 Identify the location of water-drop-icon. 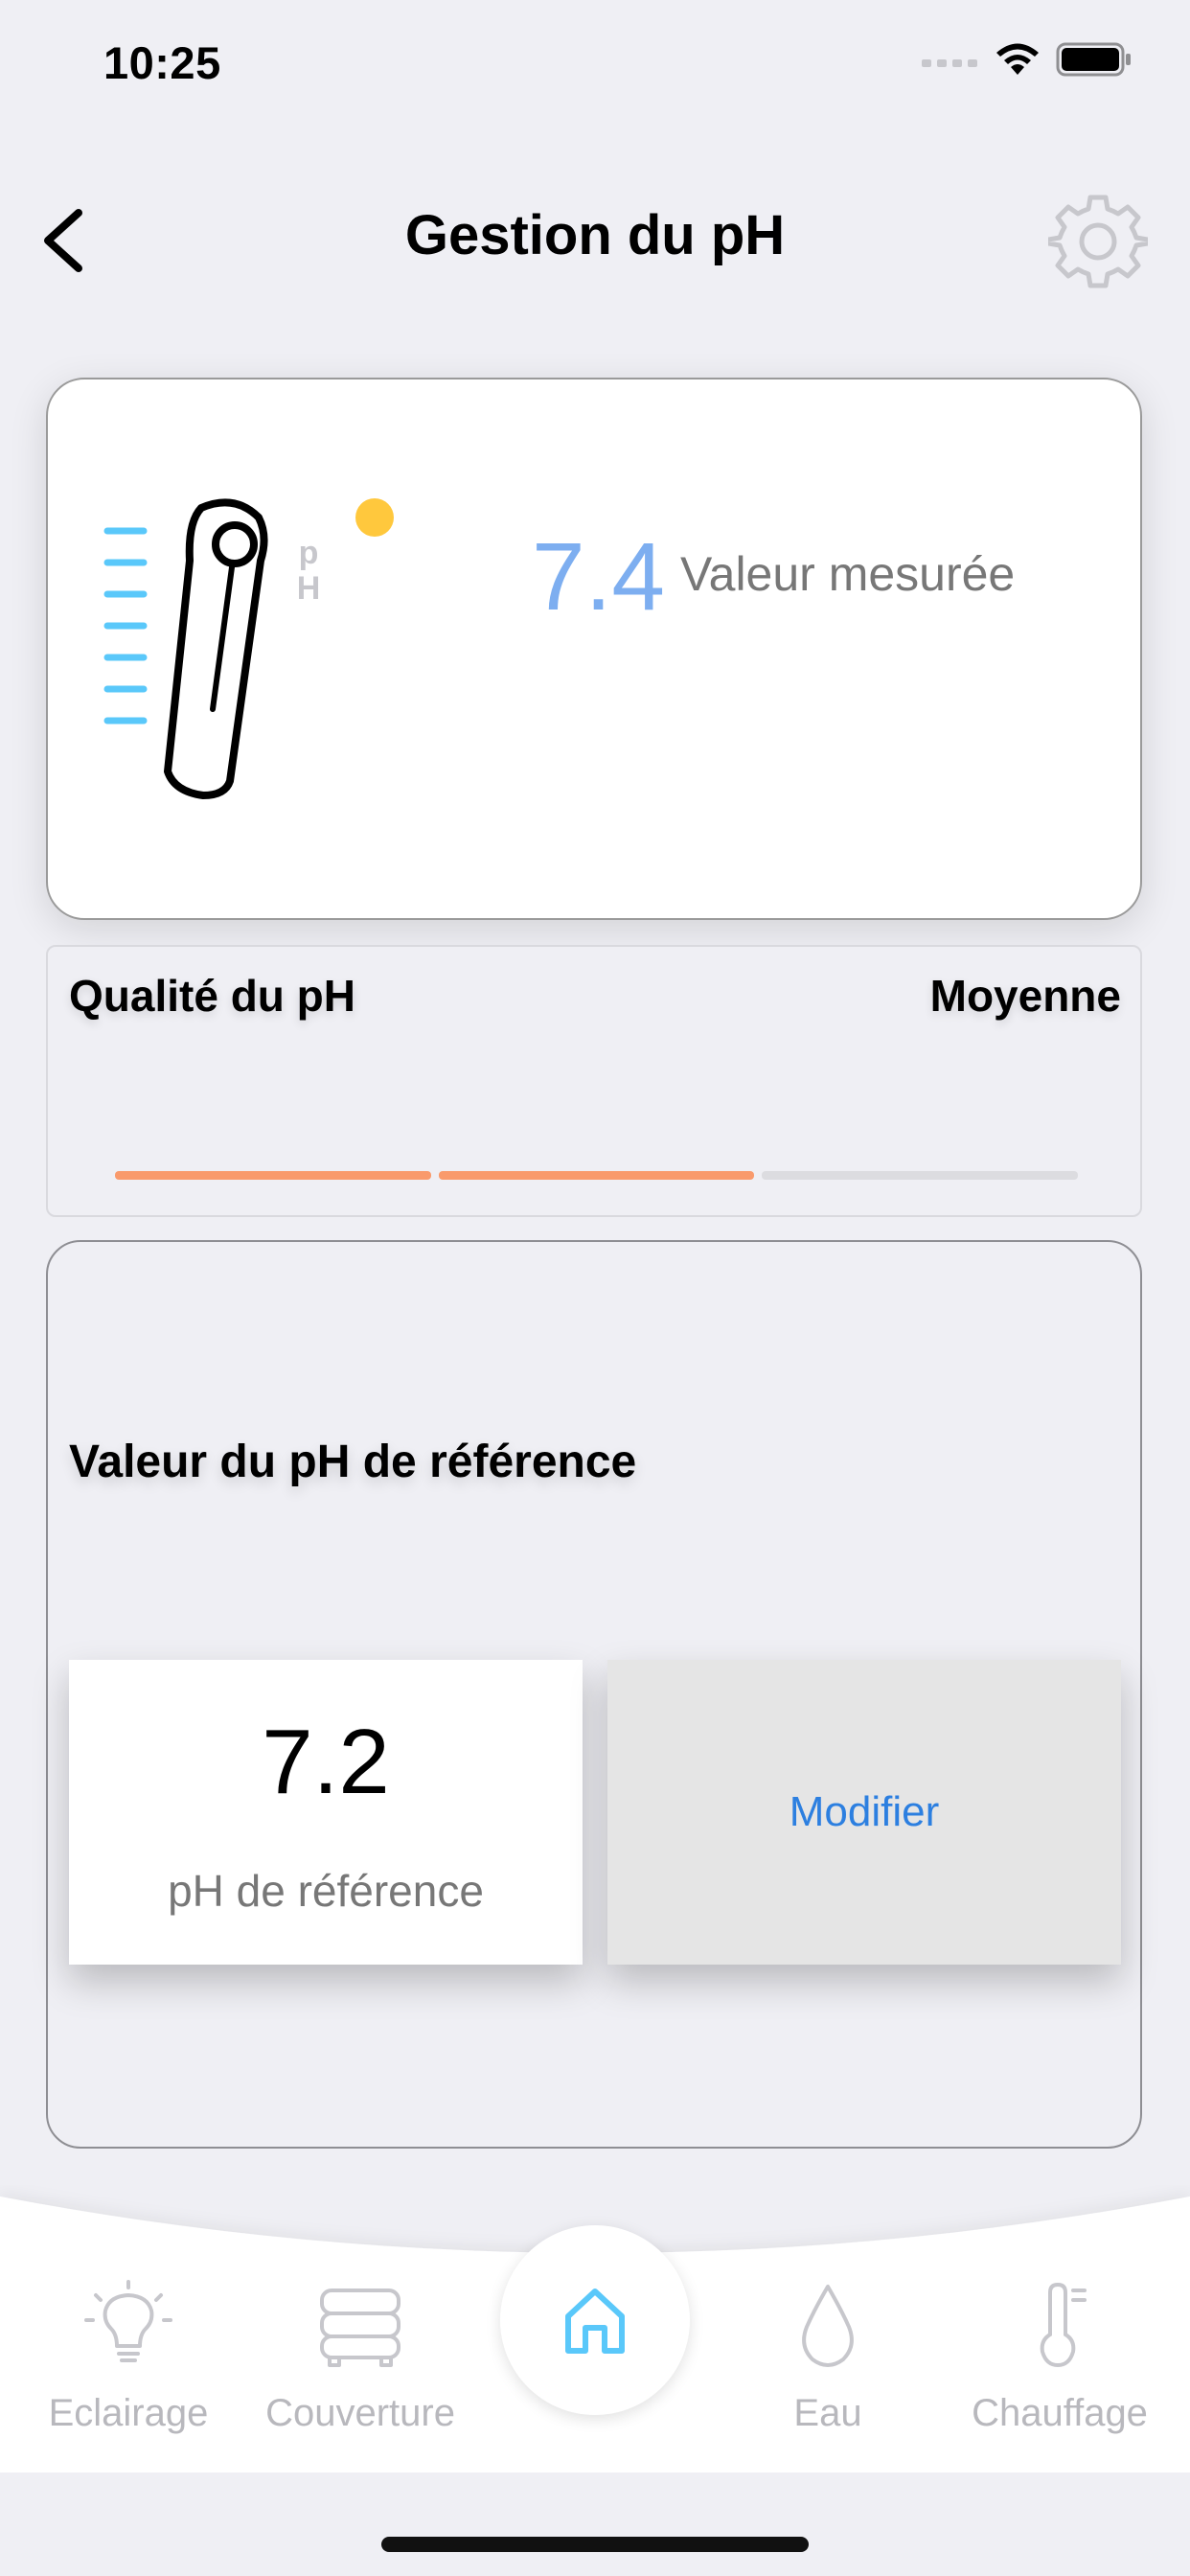
(828, 2326).